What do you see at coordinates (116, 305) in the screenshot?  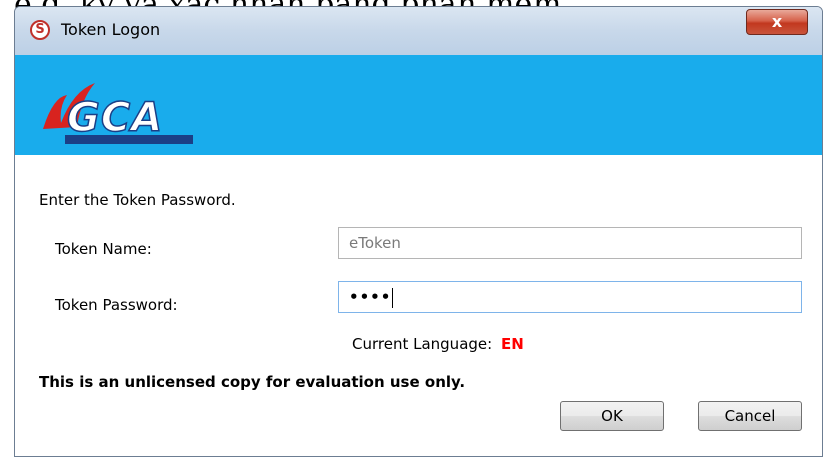 I see `token-password-label: Token Password:` at bounding box center [116, 305].